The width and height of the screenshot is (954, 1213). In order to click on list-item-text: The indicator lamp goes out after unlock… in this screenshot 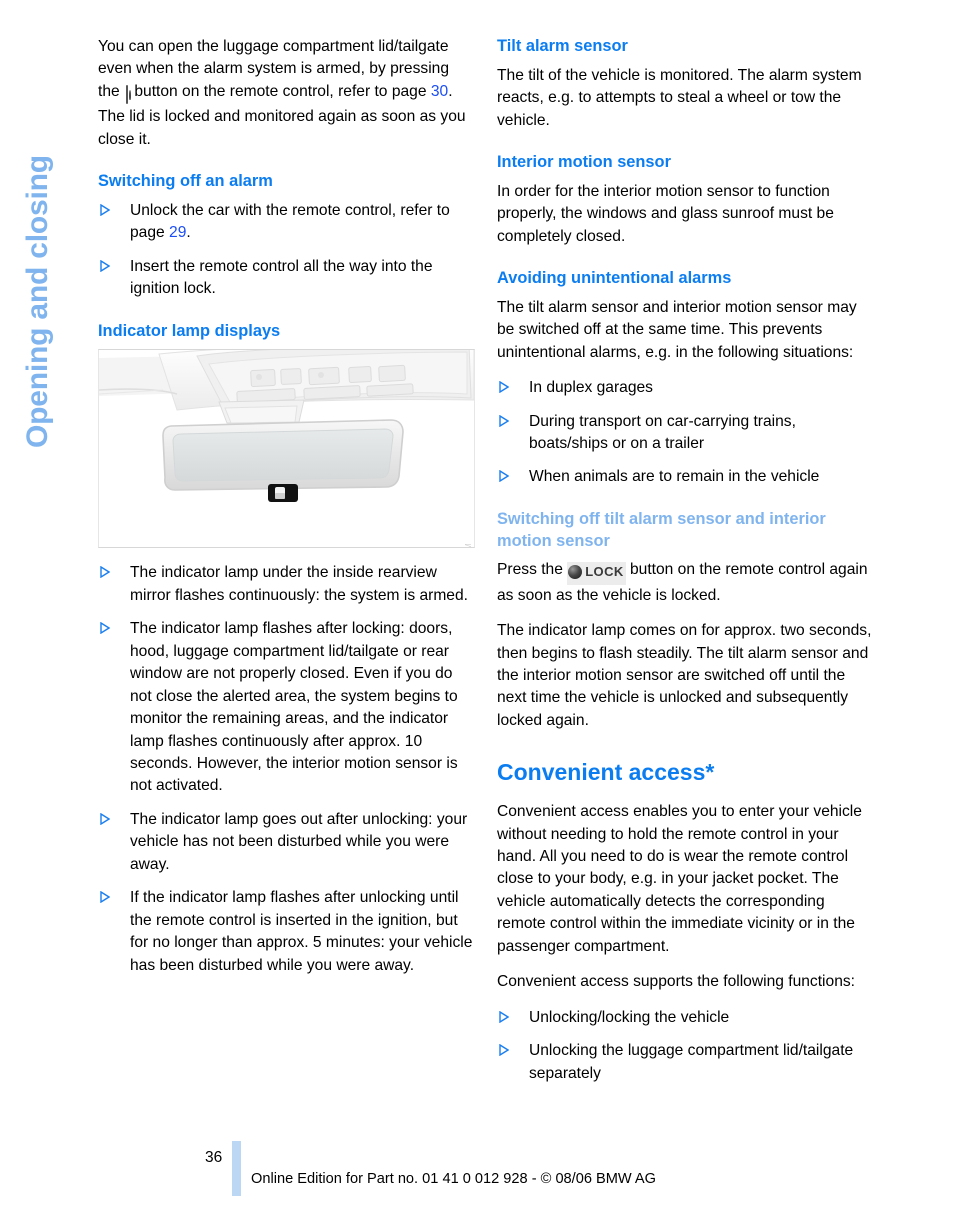, I will do `click(299, 841)`.